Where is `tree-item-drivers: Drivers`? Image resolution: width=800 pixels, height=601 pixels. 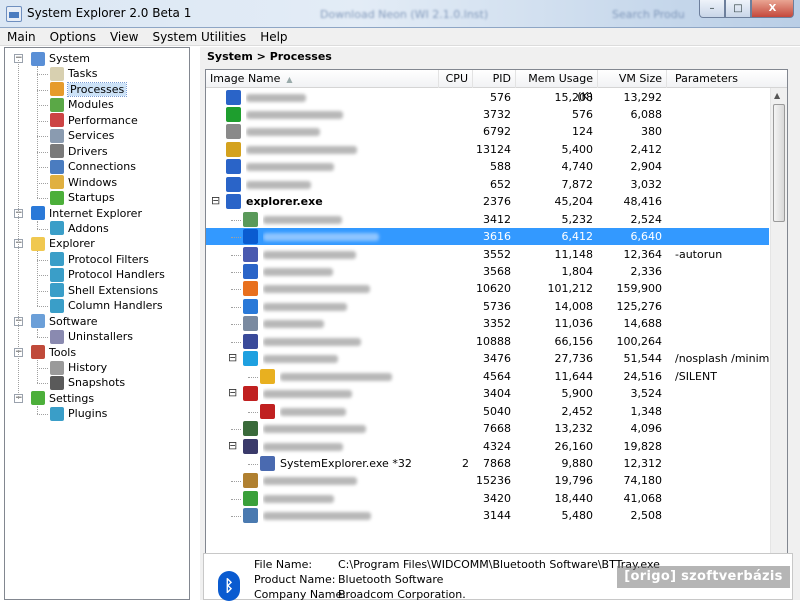
tree-item-drivers: Drivers is located at coordinates (79, 151).